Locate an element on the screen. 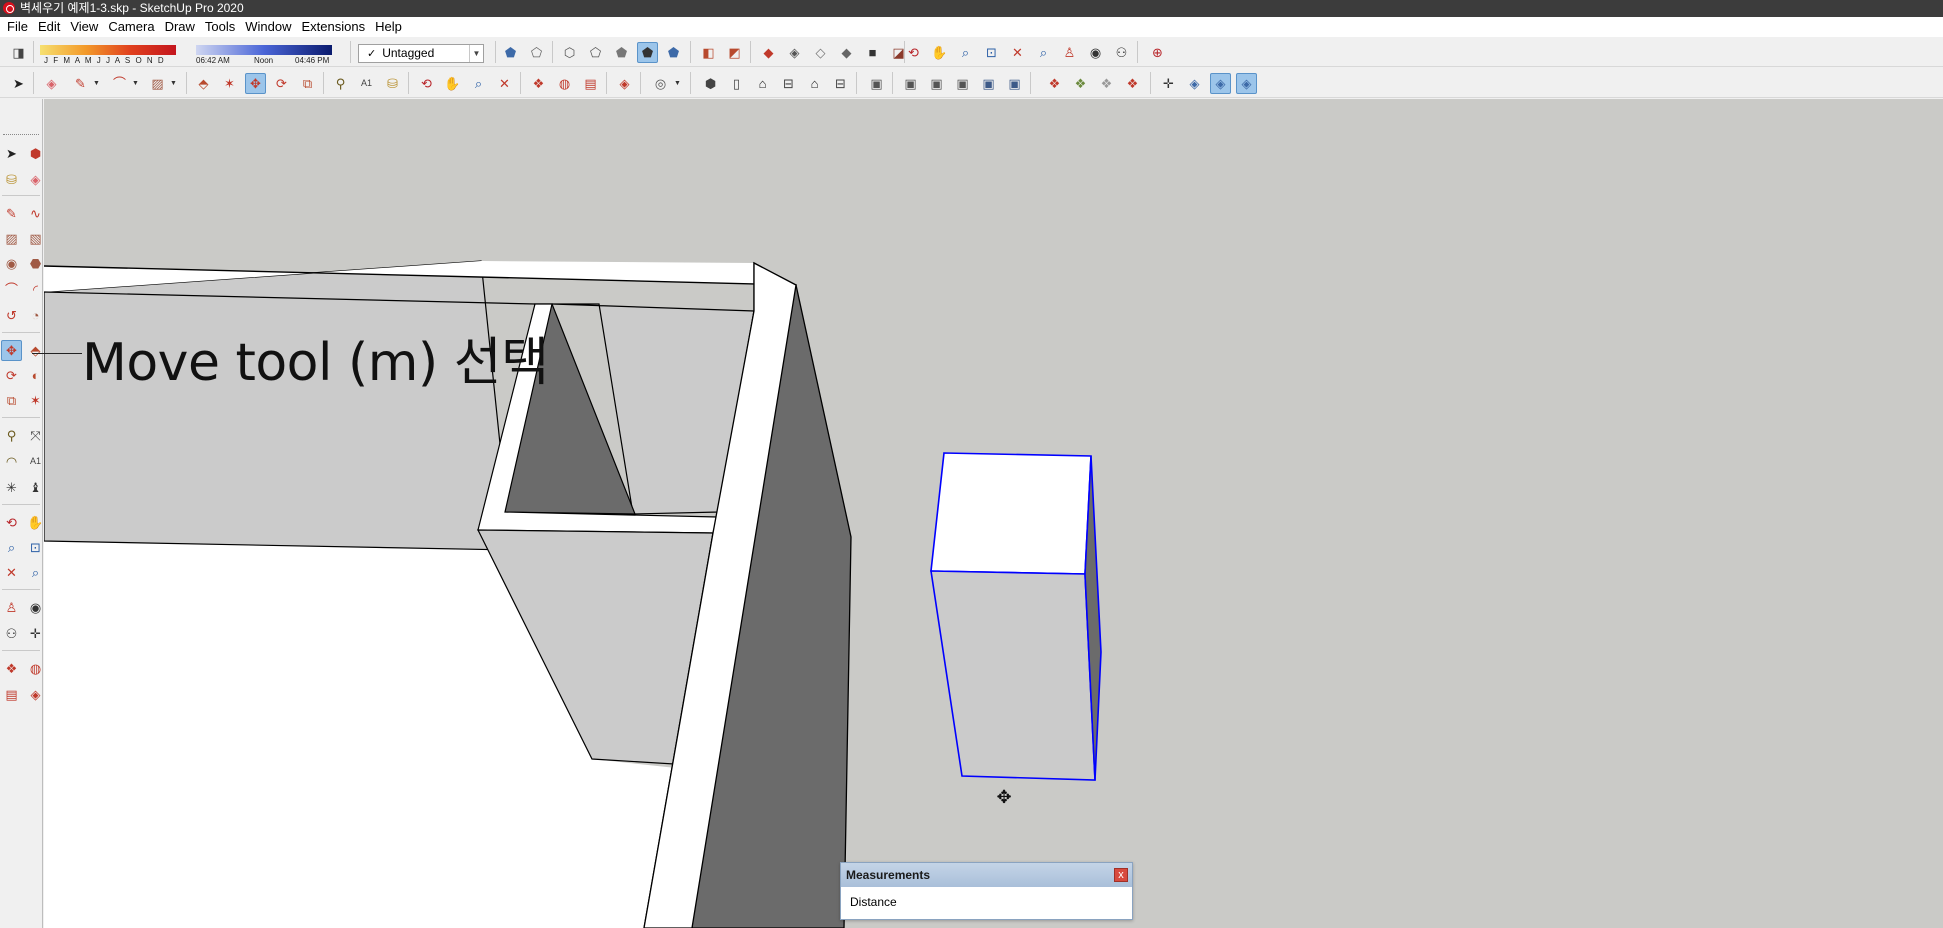 This screenshot has width=1943, height=928. menu-extensions: Extensions is located at coordinates (334, 27).